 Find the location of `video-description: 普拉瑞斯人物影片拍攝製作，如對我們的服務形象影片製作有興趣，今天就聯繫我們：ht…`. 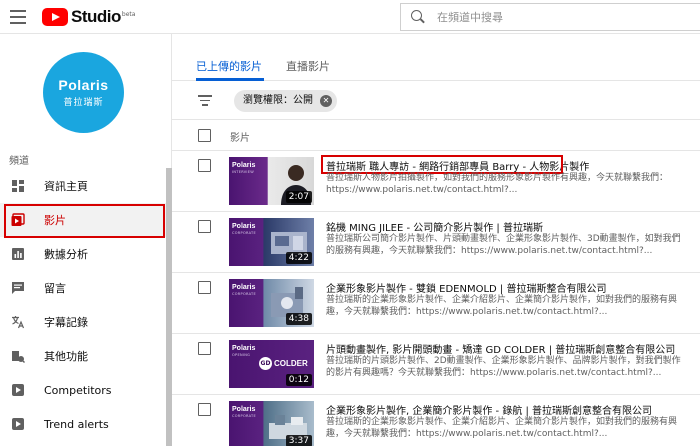

video-description: 普拉瑞斯人物影片拍攝製作，如對我們的服務形象影片製作有興趣，今天就聯繫我們：ht… is located at coordinates (497, 184).